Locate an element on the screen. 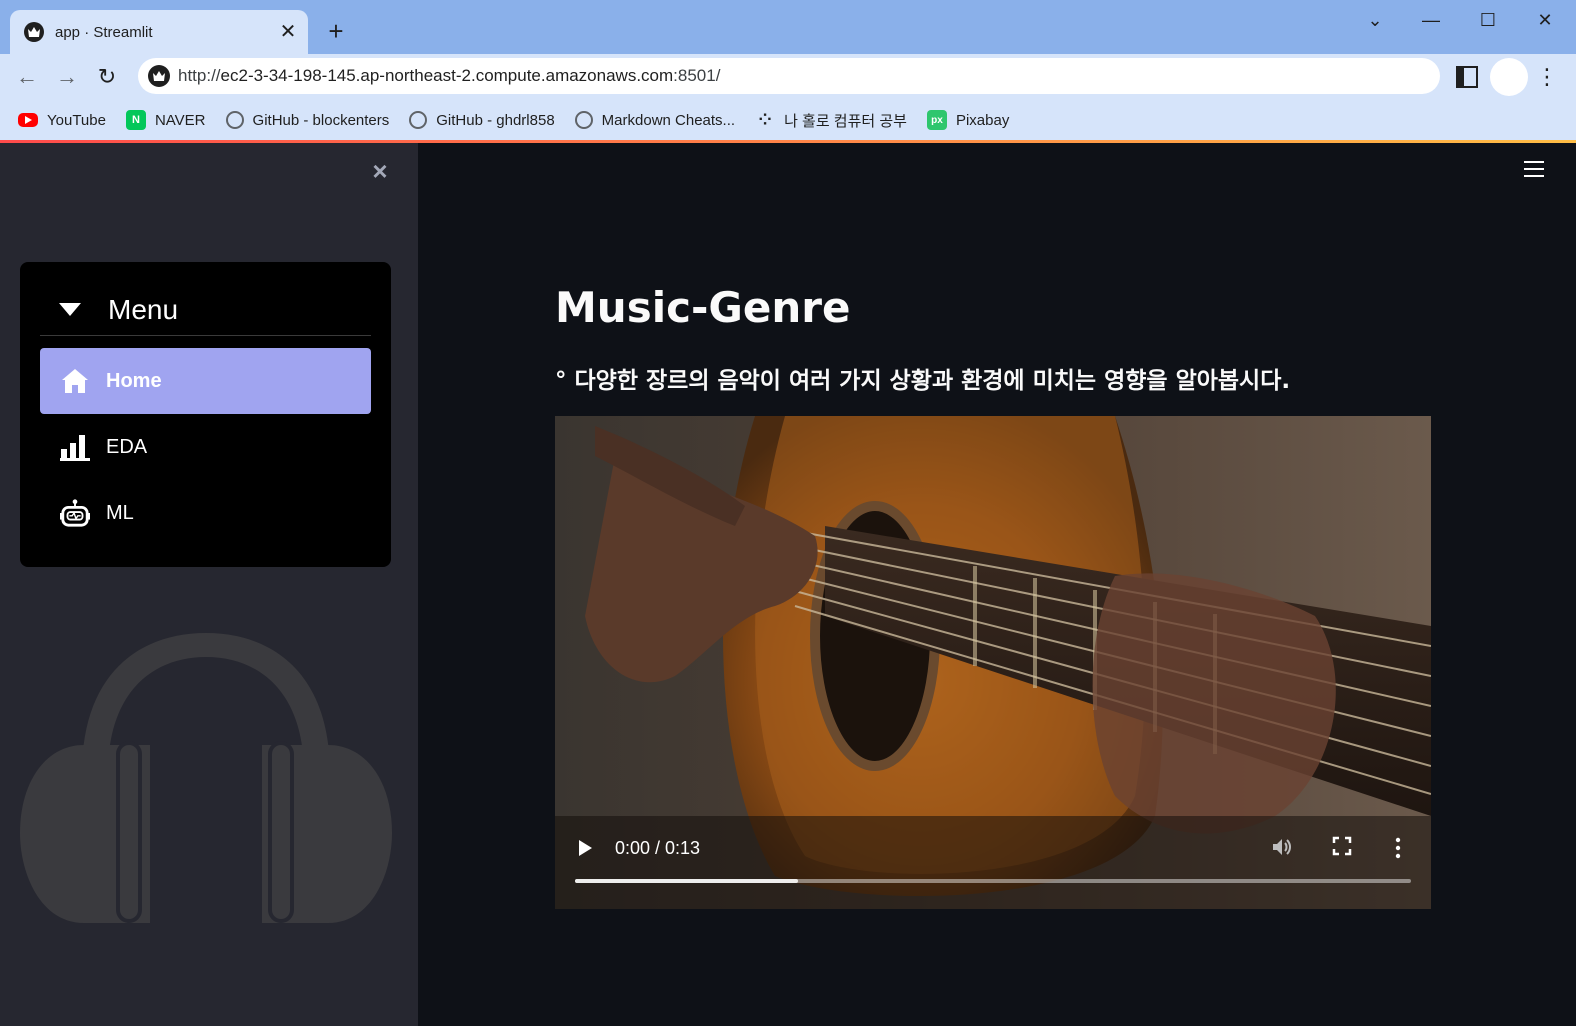  bar-chart-icon is located at coordinates (75, 447).